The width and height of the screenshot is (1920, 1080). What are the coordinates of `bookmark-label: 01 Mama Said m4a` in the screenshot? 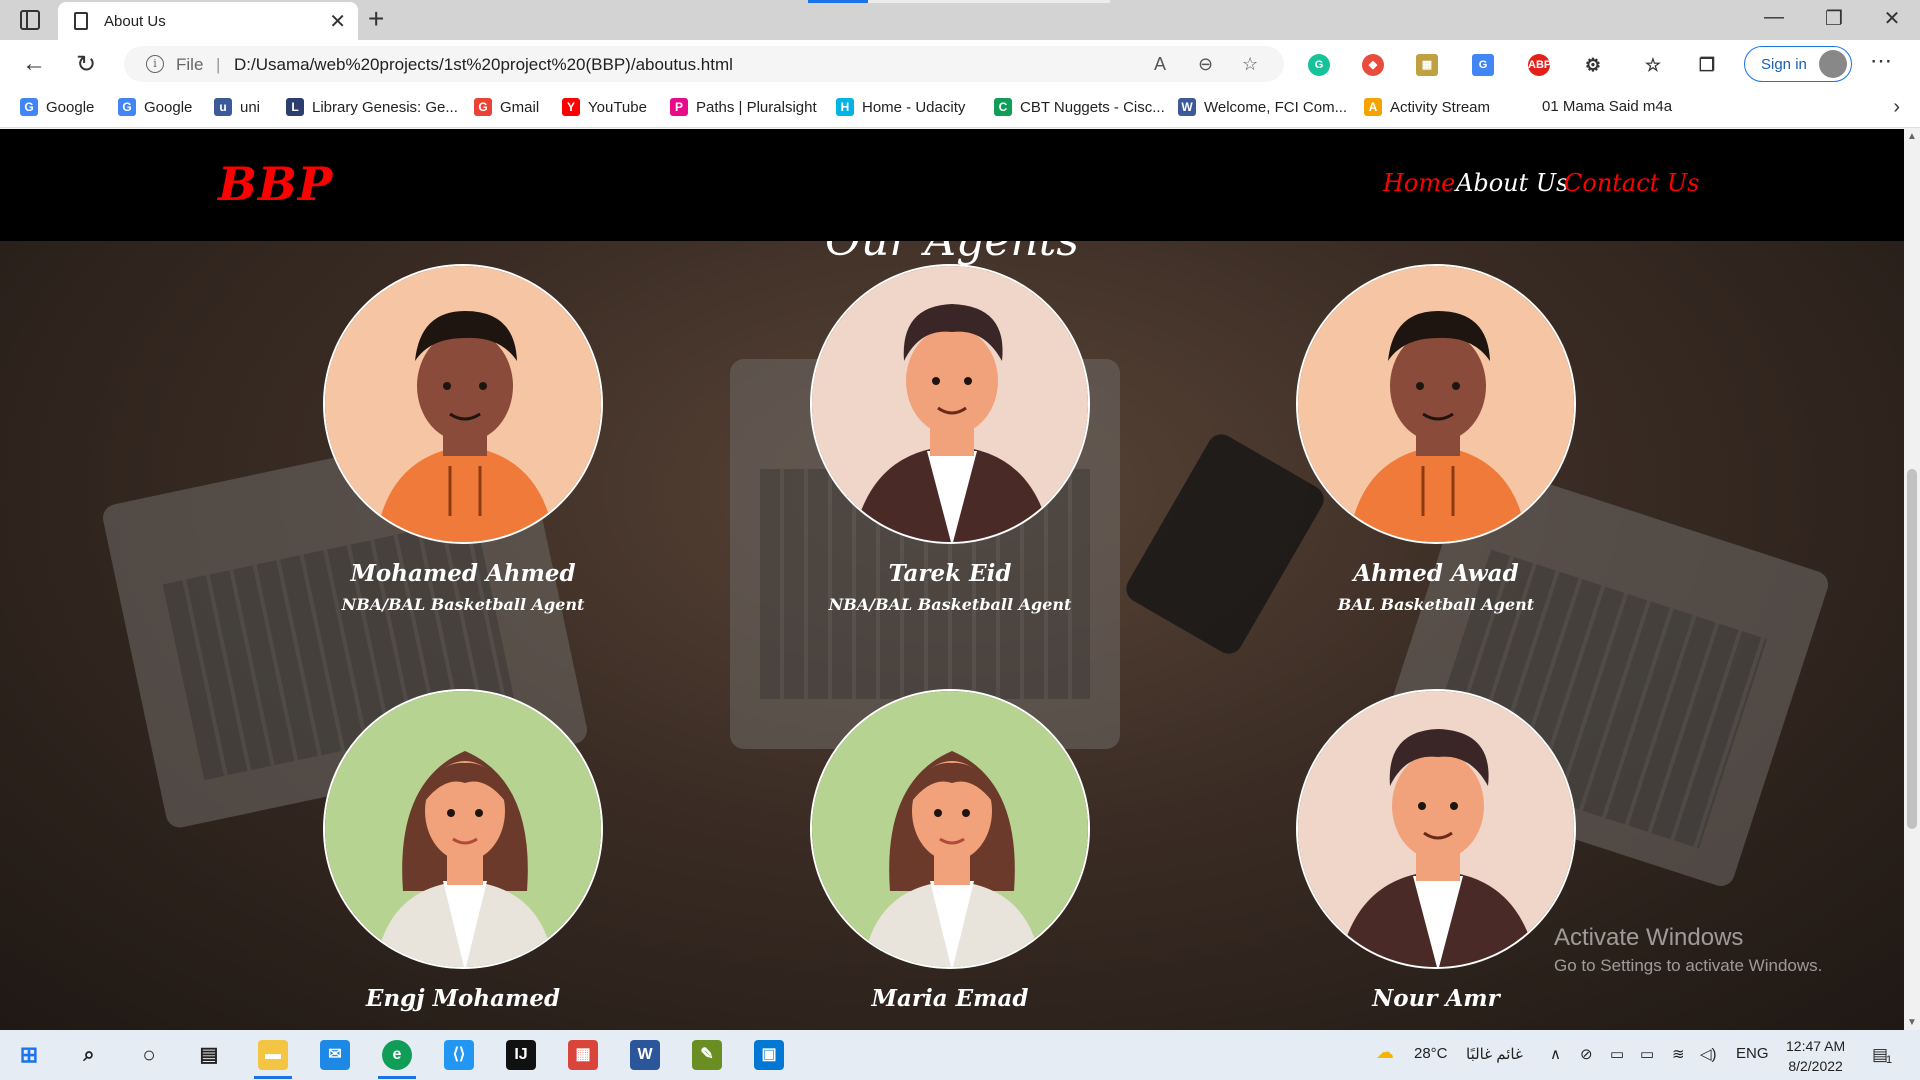 It's located at (1607, 106).